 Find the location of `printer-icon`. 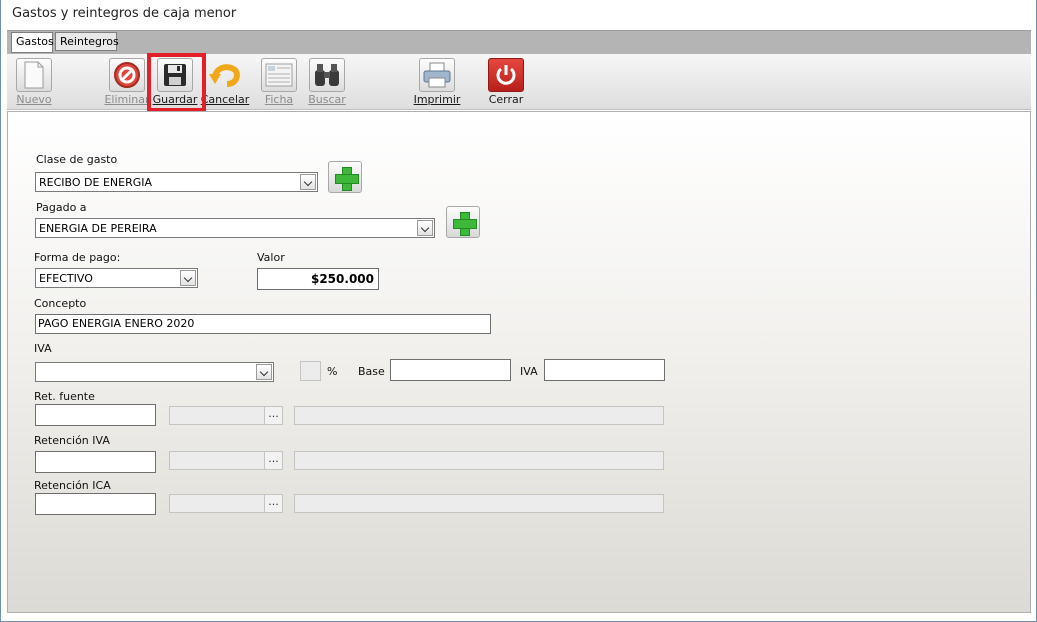

printer-icon is located at coordinates (437, 75).